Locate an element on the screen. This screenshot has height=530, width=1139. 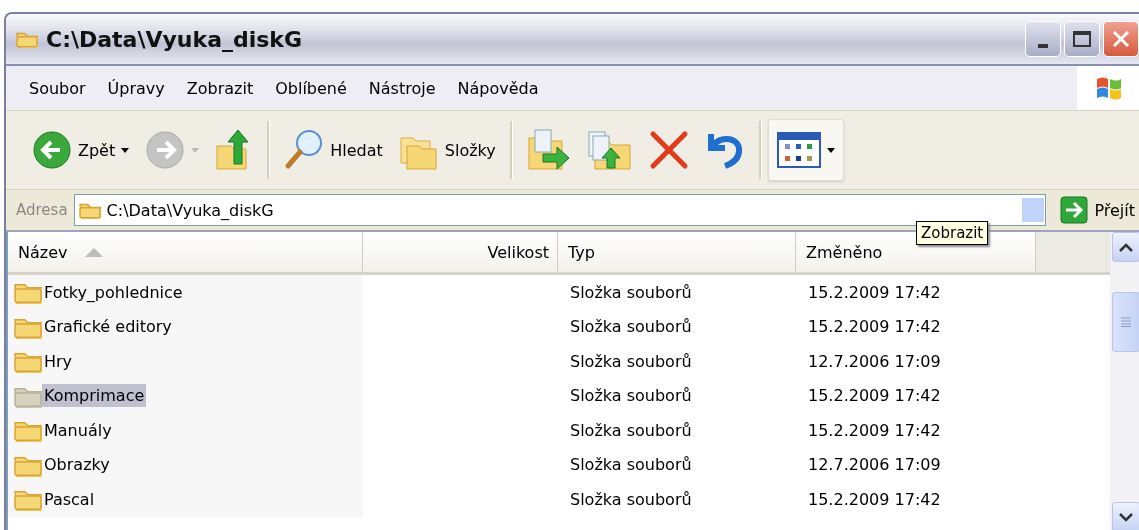
scroll-up-button is located at coordinates (1125, 247).